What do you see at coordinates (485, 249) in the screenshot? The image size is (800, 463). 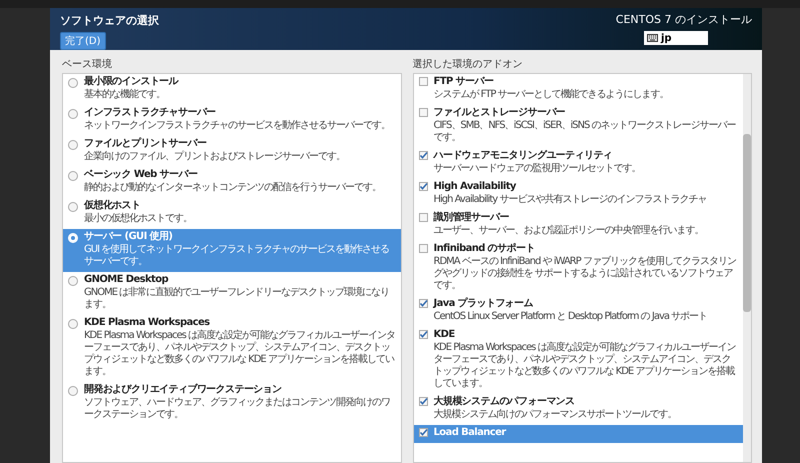 I see `item-title: Infiniband のサポート` at bounding box center [485, 249].